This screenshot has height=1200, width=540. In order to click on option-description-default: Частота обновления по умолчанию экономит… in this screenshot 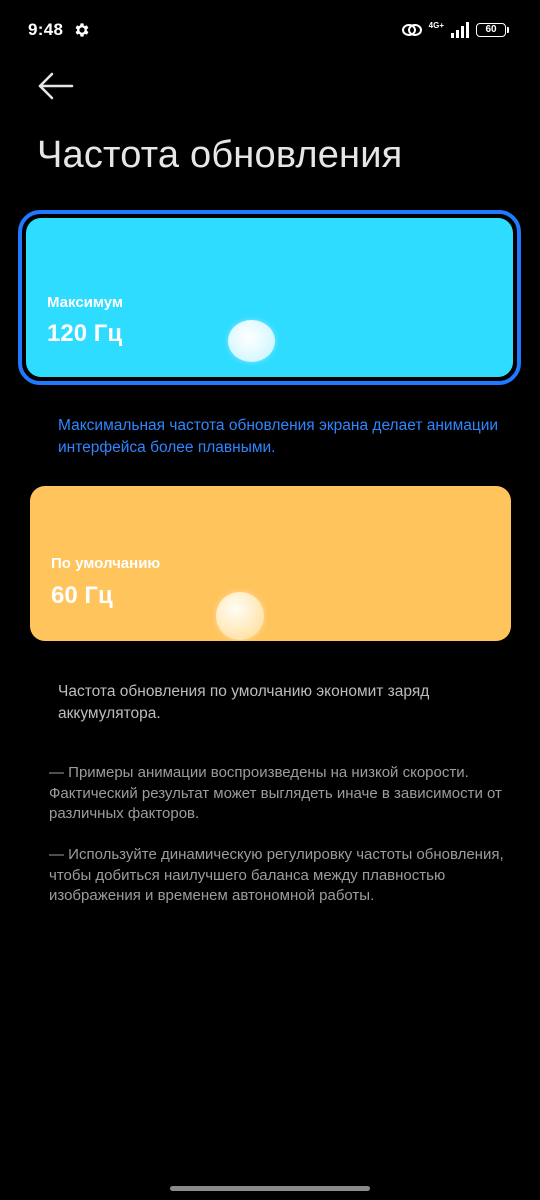, I will do `click(244, 702)`.